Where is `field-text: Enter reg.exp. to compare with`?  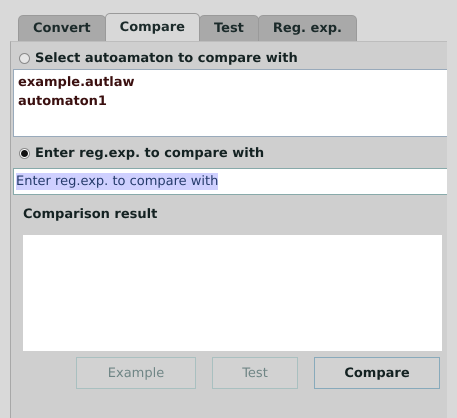 field-text: Enter reg.exp. to compare with is located at coordinates (117, 181).